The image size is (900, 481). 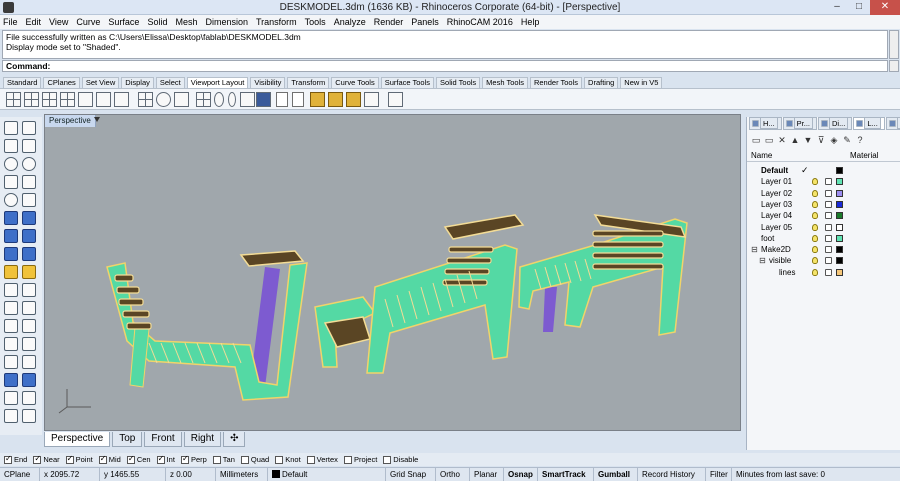 What do you see at coordinates (860, 140) in the screenshot?
I see `help-icon: ?` at bounding box center [860, 140].